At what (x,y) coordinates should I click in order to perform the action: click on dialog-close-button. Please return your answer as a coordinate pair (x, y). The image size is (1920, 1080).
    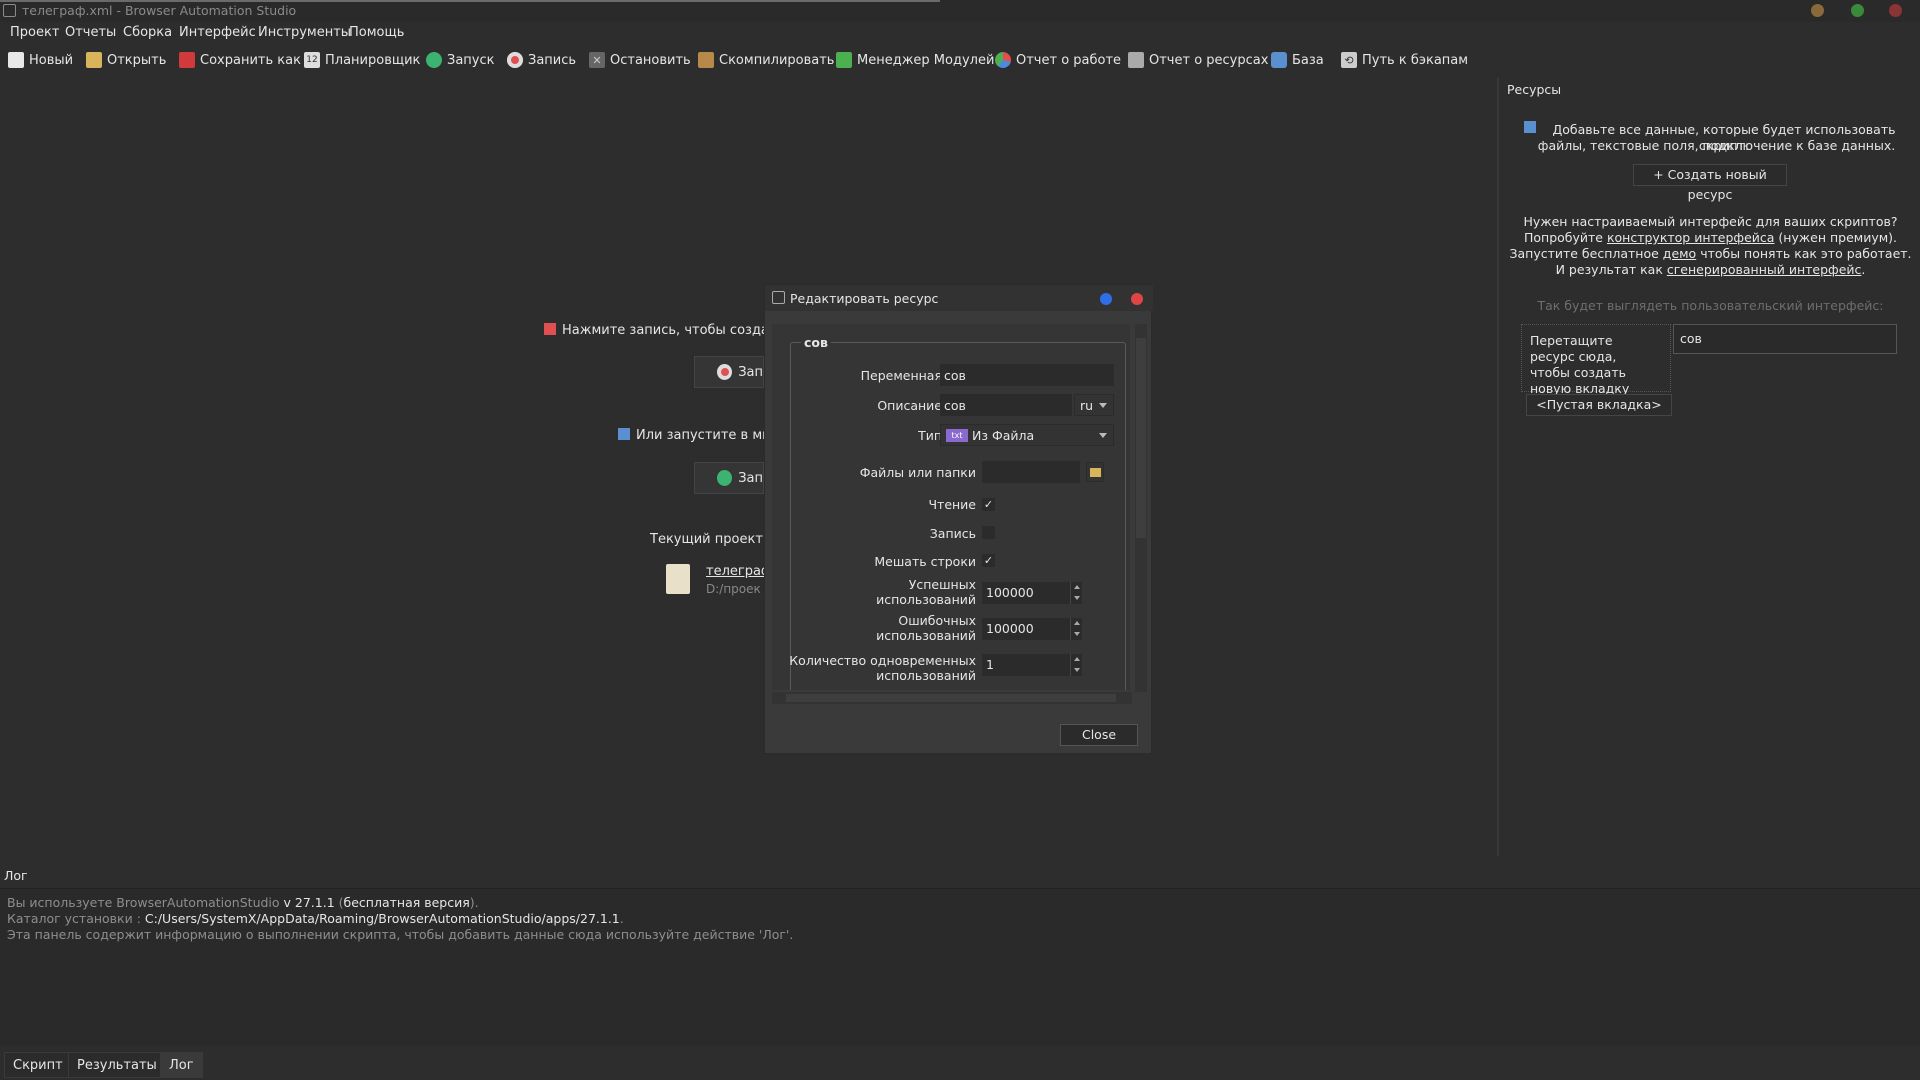
    Looking at the image, I should click on (1137, 299).